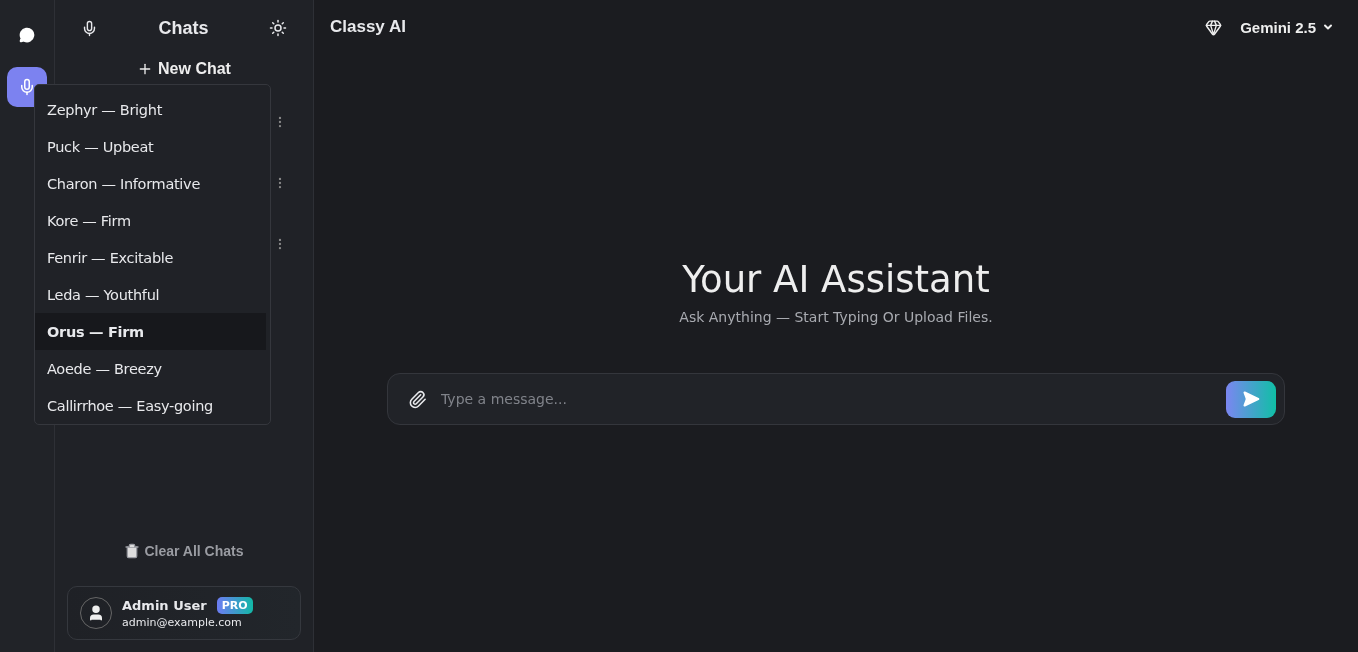 This screenshot has width=1358, height=652. What do you see at coordinates (1269, 27) in the screenshot?
I see `model-selector: Gemini 2.5` at bounding box center [1269, 27].